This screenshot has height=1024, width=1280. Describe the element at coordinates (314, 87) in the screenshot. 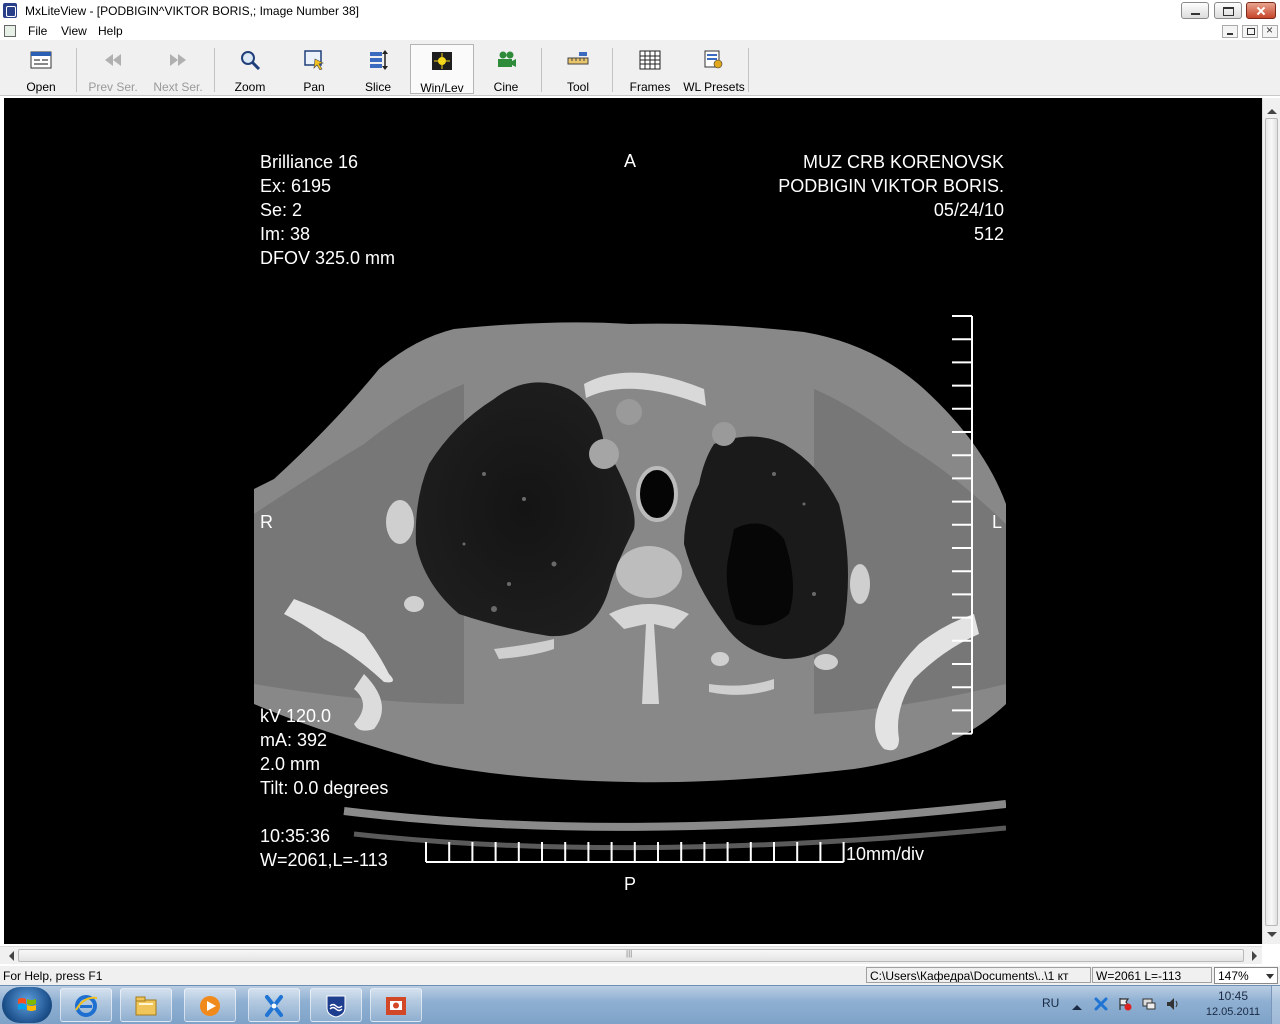

I see `pan-label: Pan` at that location.